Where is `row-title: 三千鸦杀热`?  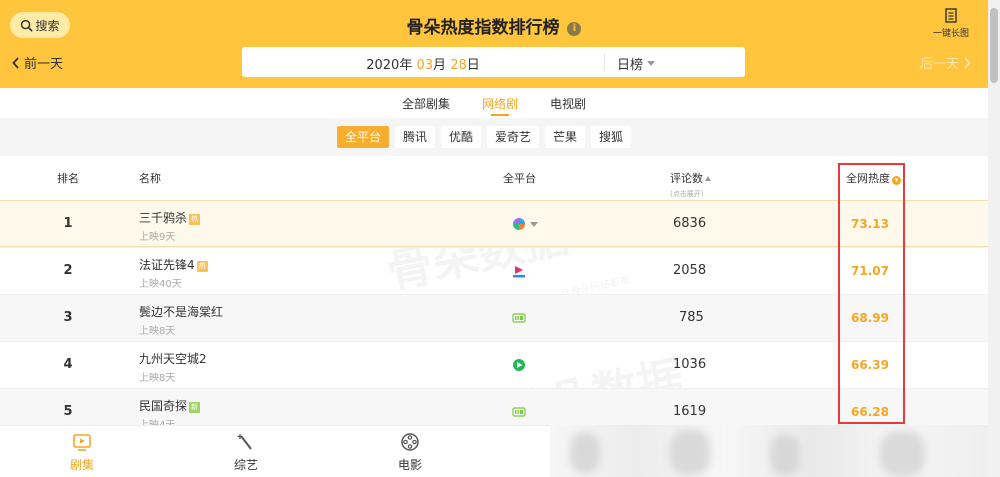 row-title: 三千鸦杀热 is located at coordinates (170, 217).